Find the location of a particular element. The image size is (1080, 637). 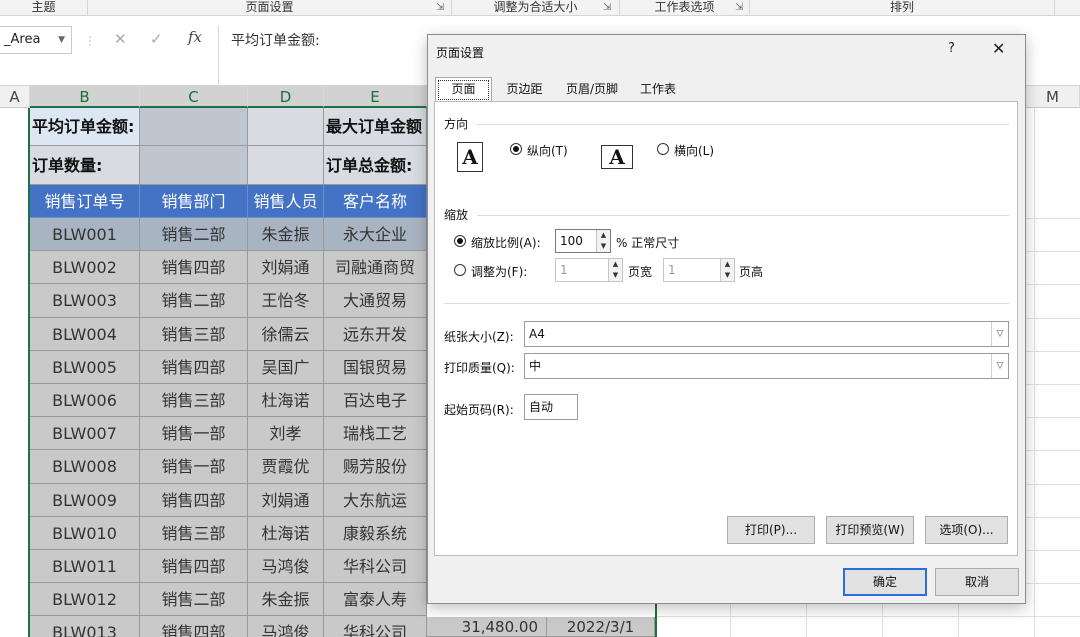

order-id-cell: BLW009 is located at coordinates (85, 500).